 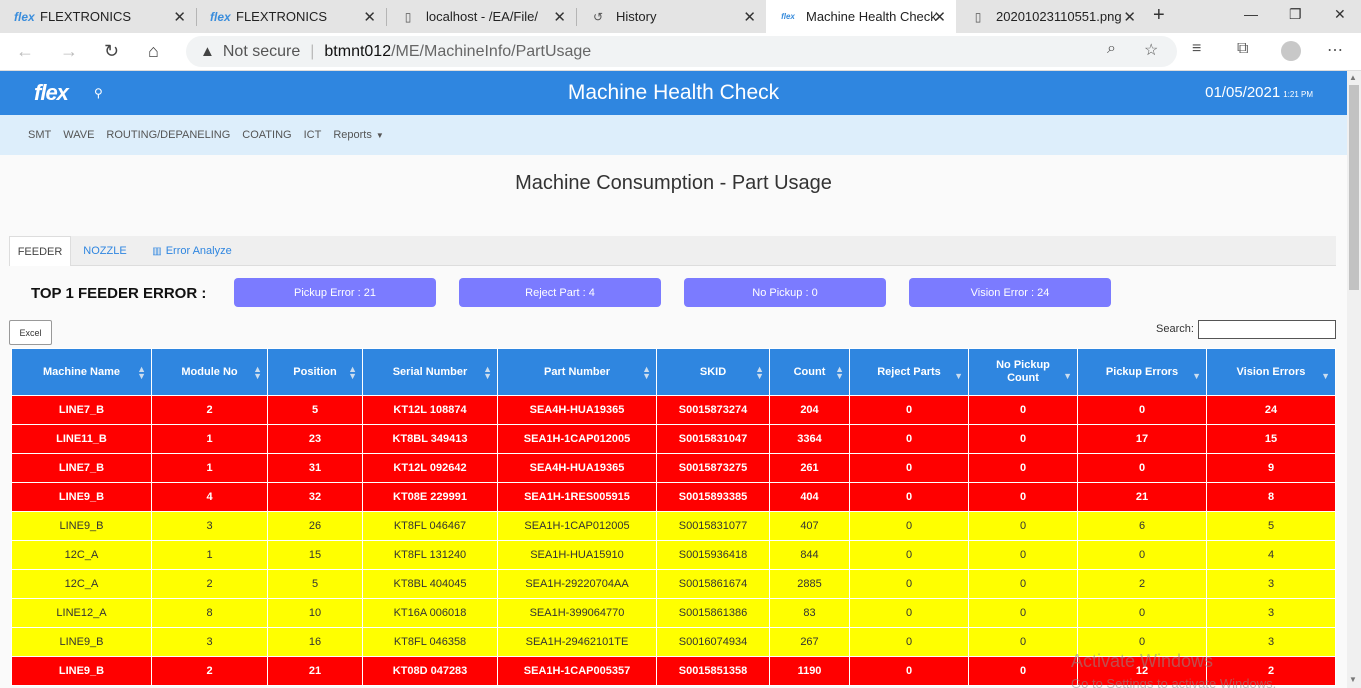 I want to click on table-cell: 3364, so click(x=809, y=439).